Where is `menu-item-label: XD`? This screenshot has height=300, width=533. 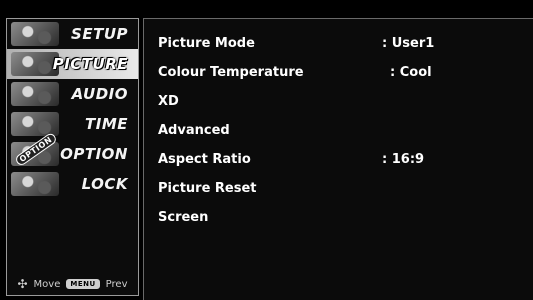 menu-item-label: XD is located at coordinates (168, 101).